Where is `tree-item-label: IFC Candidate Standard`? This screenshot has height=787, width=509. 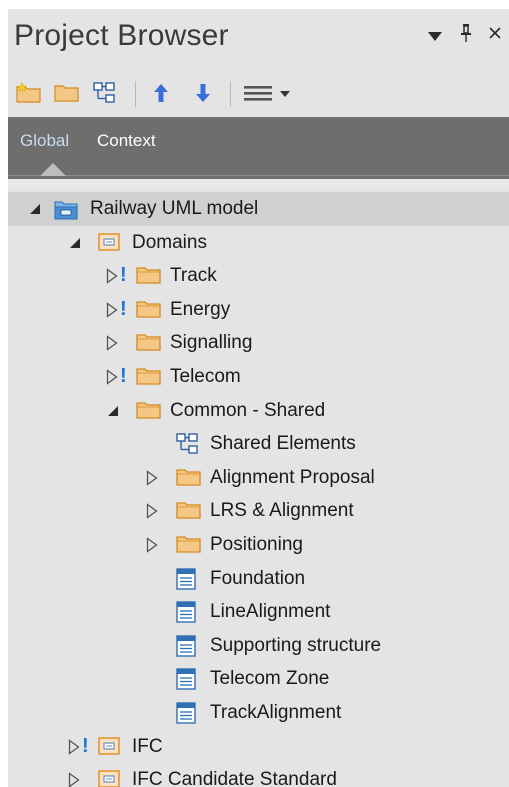 tree-item-label: IFC Candidate Standard is located at coordinates (234, 778).